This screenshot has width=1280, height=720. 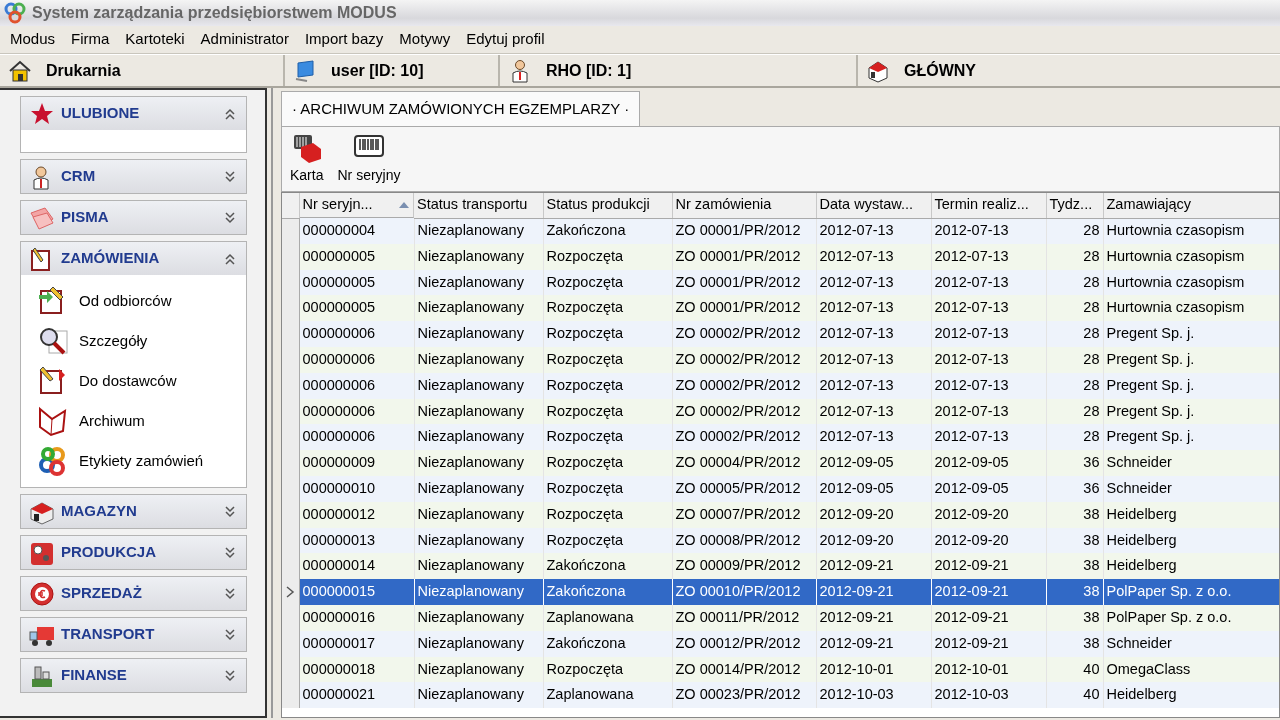 I want to click on table-cell: ZO 00023/PR/2012, so click(x=744, y=695).